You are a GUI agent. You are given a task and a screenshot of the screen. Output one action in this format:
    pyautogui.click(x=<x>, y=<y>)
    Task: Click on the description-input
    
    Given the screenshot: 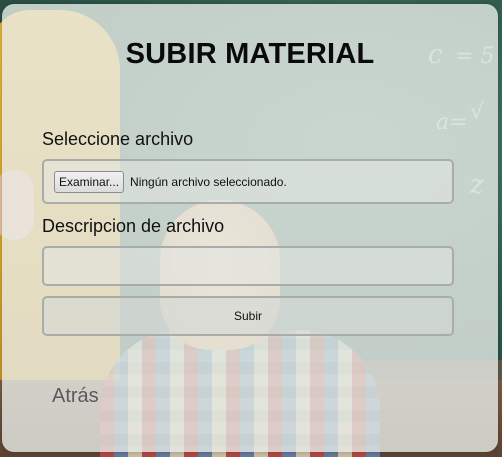 What is the action you would take?
    pyautogui.click(x=248, y=266)
    